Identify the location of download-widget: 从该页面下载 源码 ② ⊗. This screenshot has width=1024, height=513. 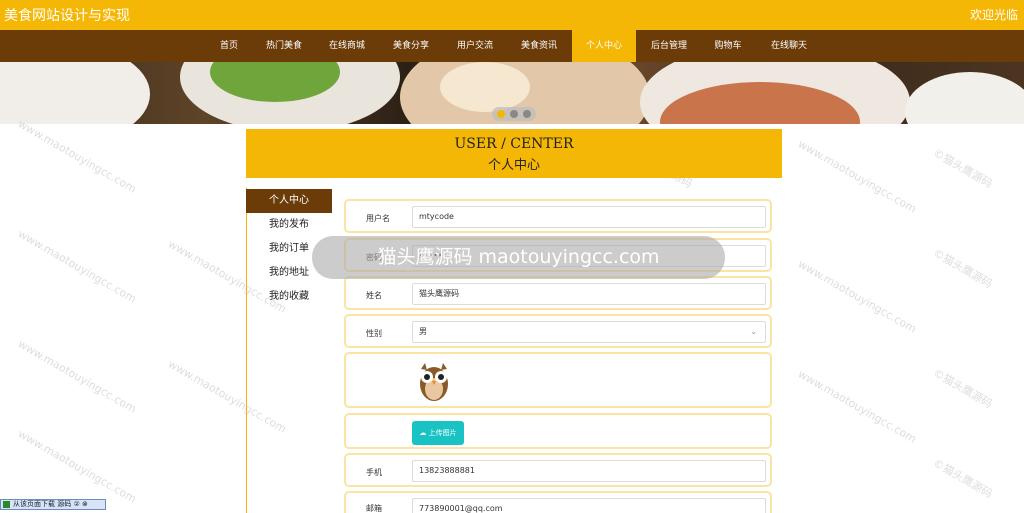
(53, 504).